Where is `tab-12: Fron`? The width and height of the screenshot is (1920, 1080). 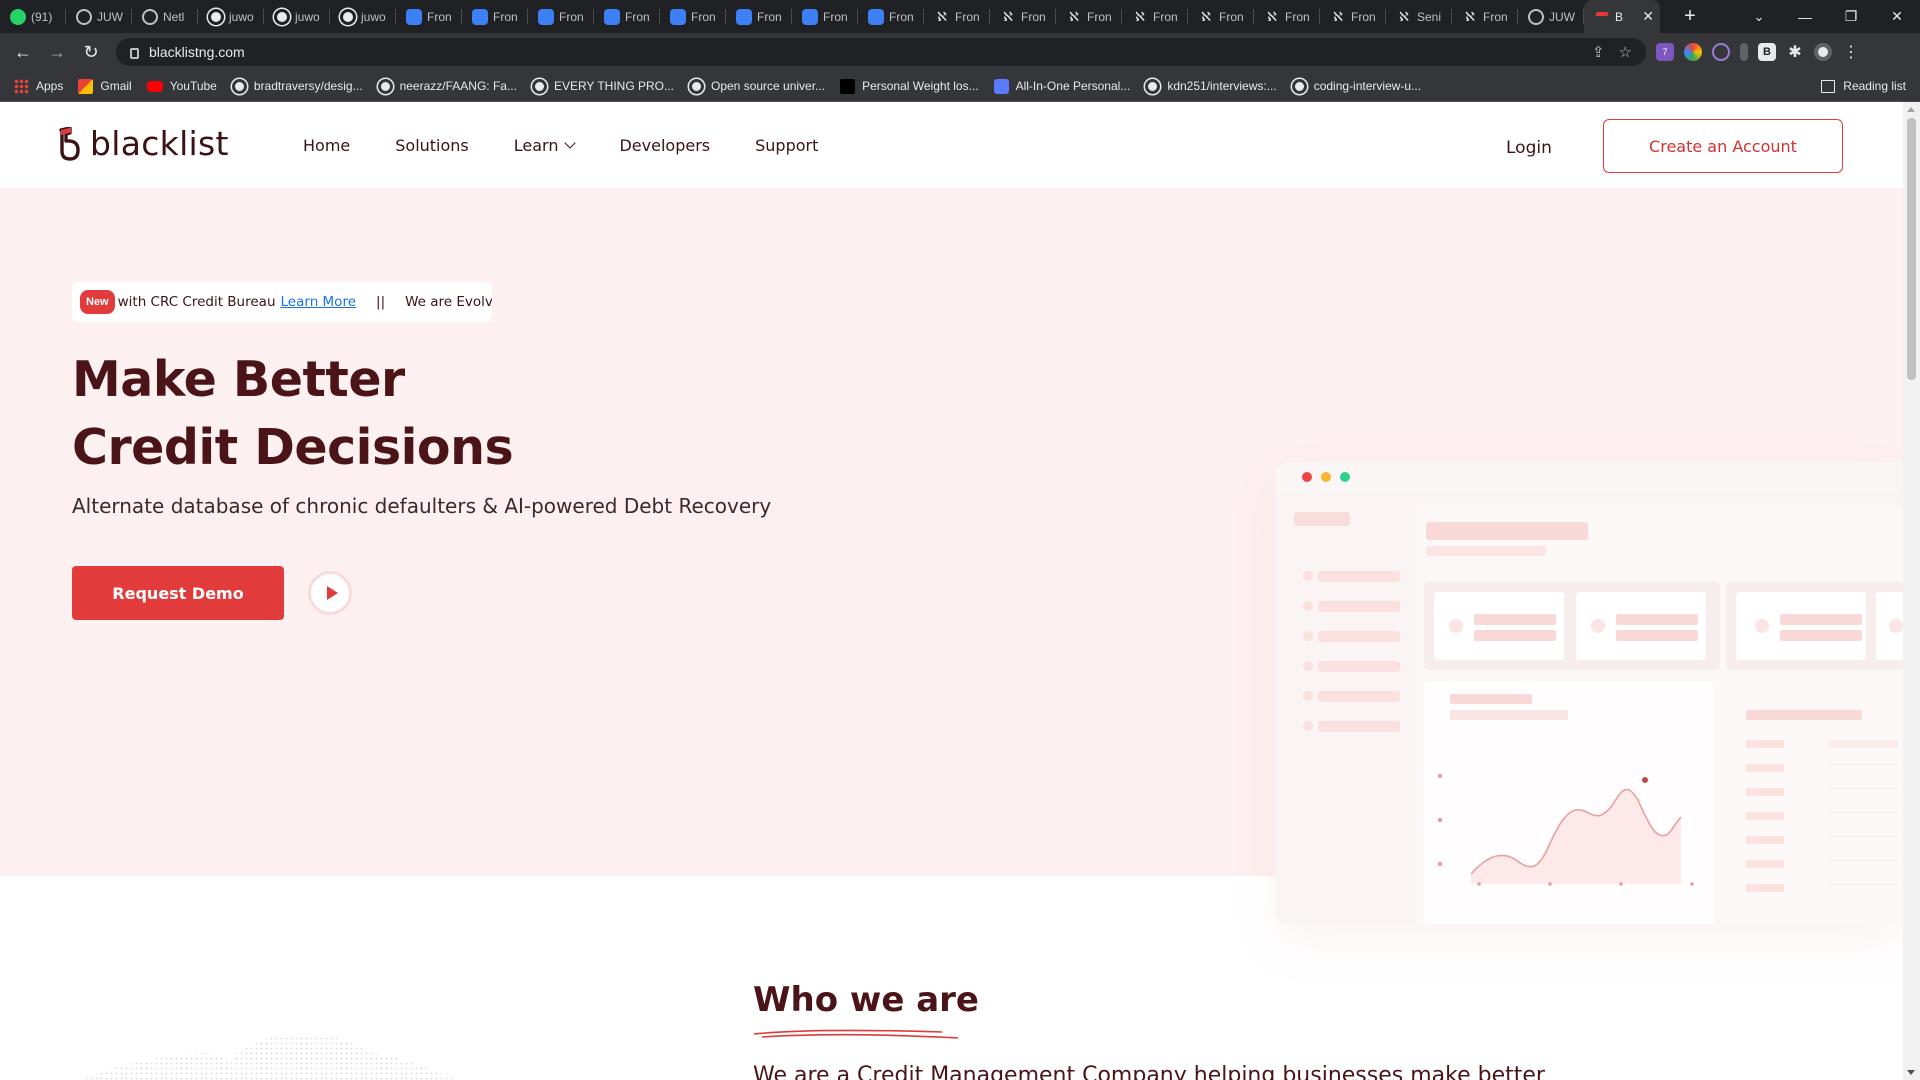 tab-12: Fron is located at coordinates (825, 16).